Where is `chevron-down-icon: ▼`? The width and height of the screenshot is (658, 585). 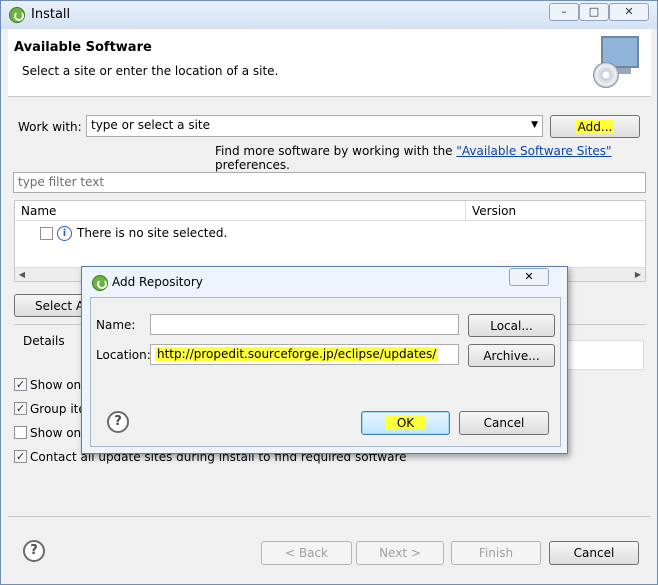 chevron-down-icon: ▼ is located at coordinates (534, 125).